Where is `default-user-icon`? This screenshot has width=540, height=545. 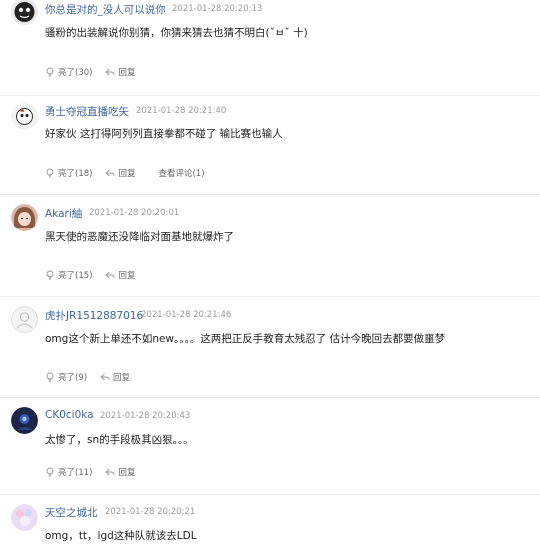 default-user-icon is located at coordinates (24, 319).